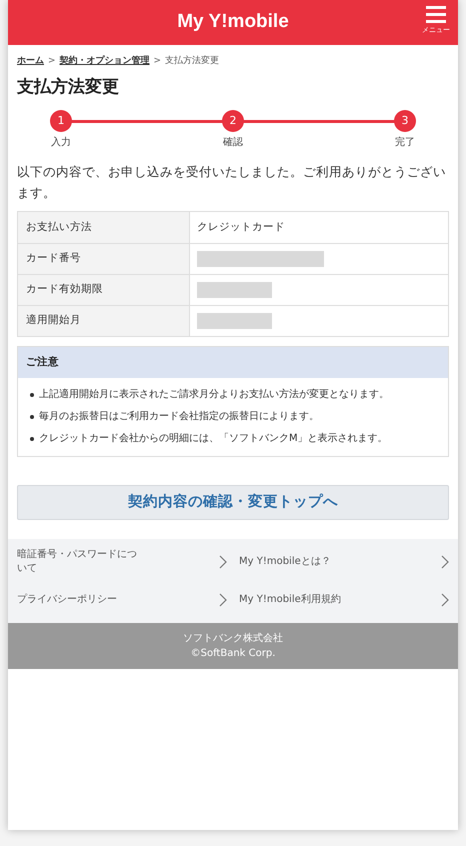  Describe the element at coordinates (104, 259) in the screenshot. I see `table-label-cell: カード番号` at that location.